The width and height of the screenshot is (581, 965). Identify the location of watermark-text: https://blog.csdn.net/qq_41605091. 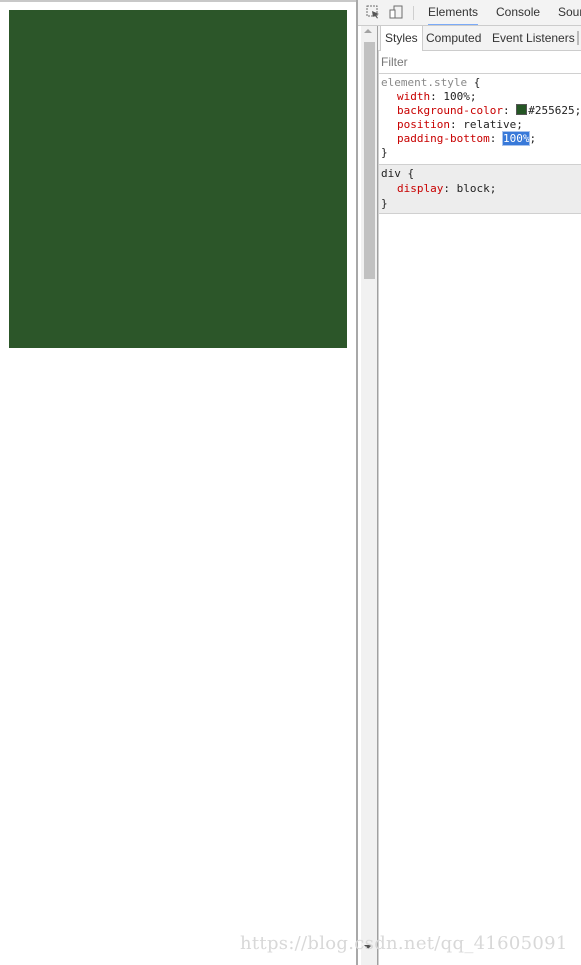
(404, 943).